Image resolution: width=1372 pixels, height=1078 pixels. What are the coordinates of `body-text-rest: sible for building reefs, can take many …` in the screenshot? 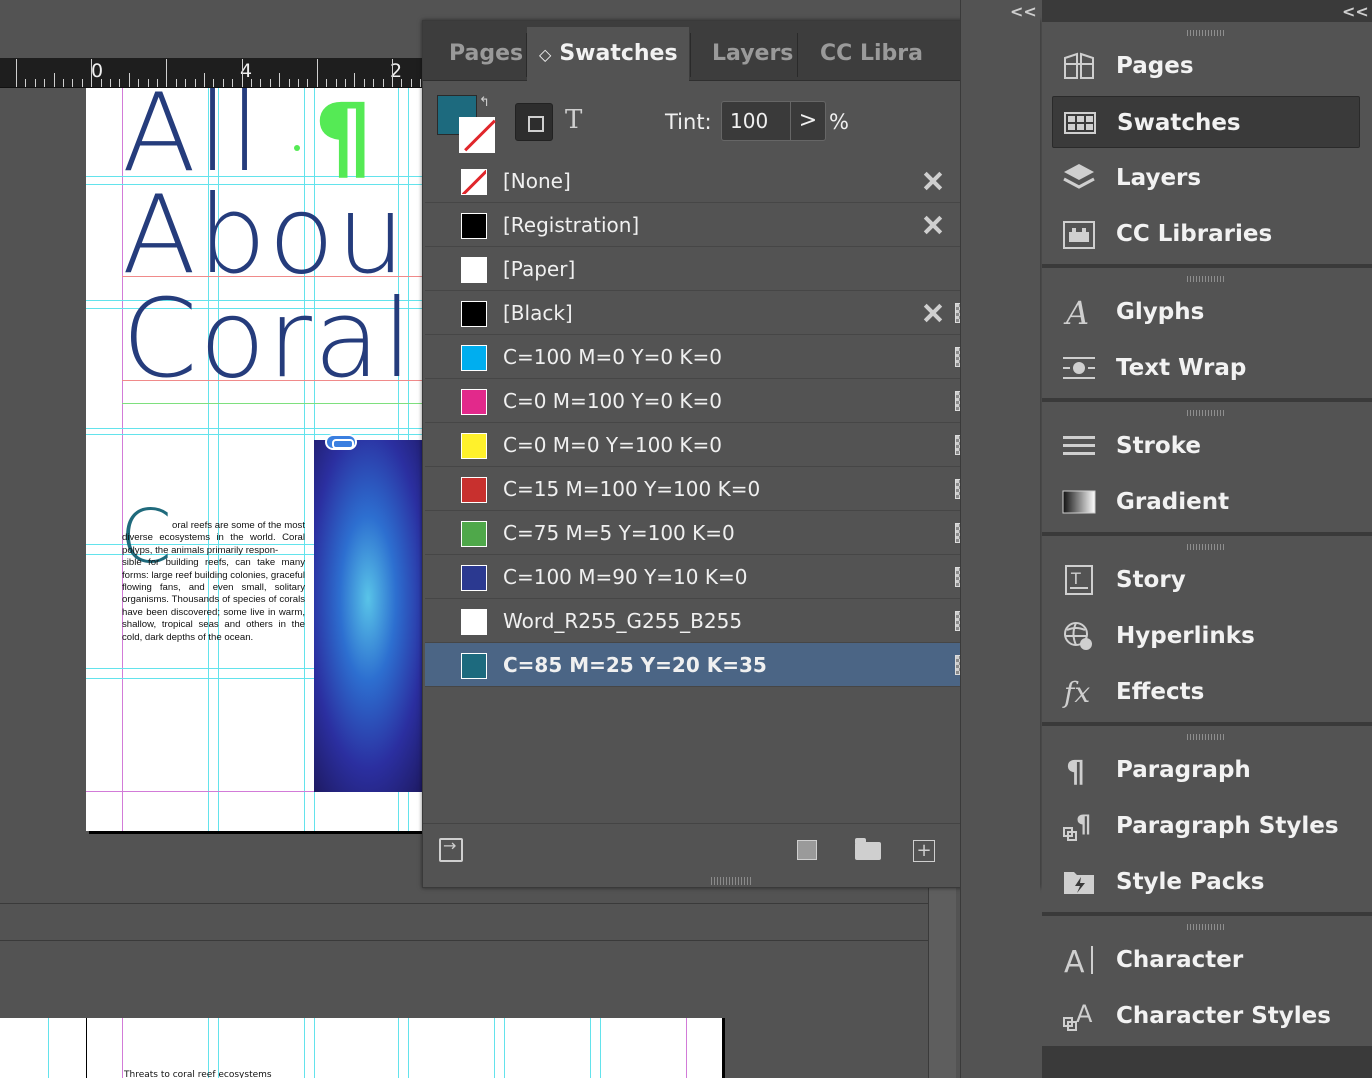 It's located at (213, 600).